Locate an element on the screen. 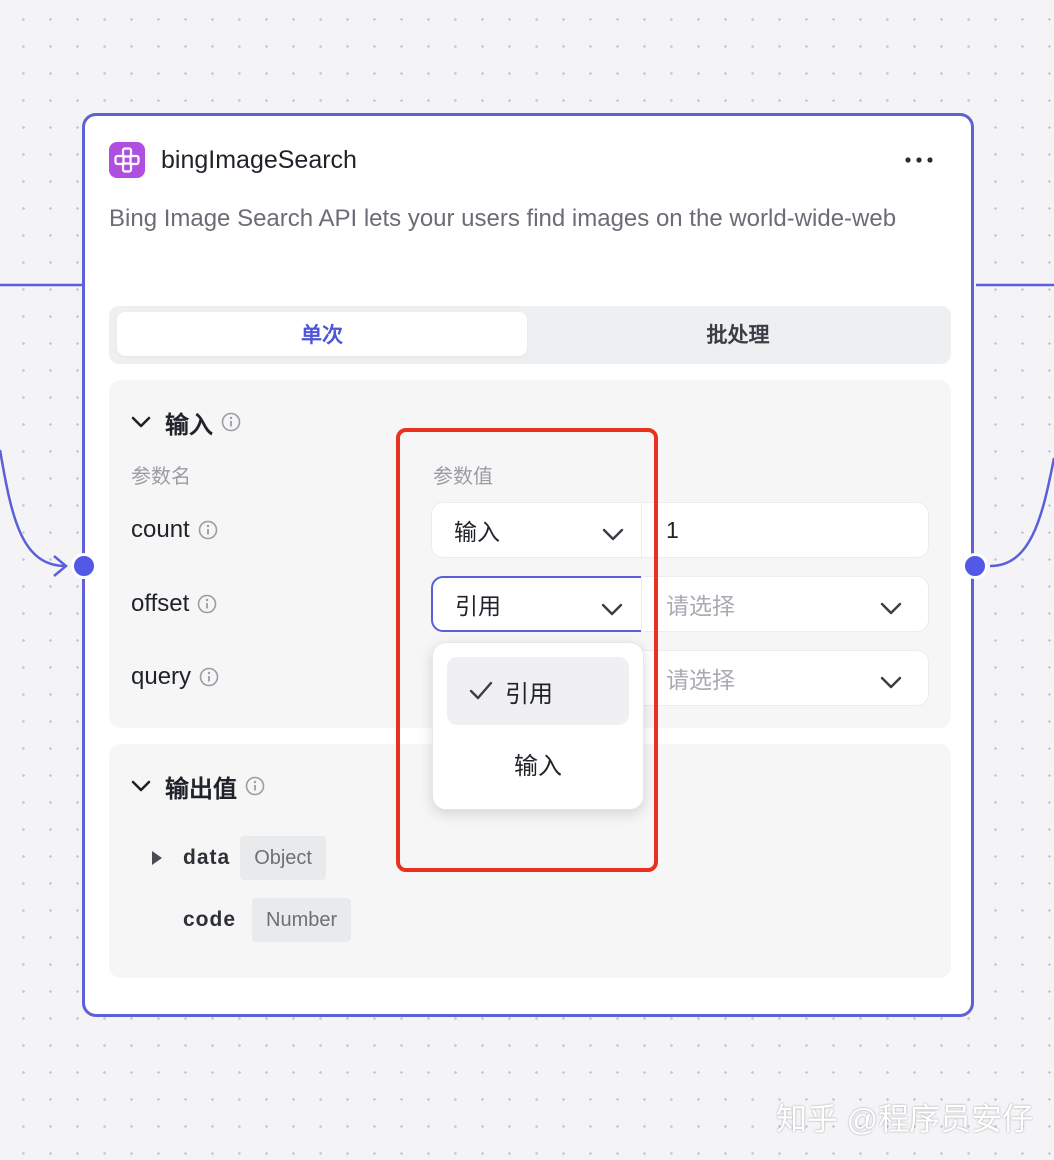  param-count: count is located at coordinates (174, 530).